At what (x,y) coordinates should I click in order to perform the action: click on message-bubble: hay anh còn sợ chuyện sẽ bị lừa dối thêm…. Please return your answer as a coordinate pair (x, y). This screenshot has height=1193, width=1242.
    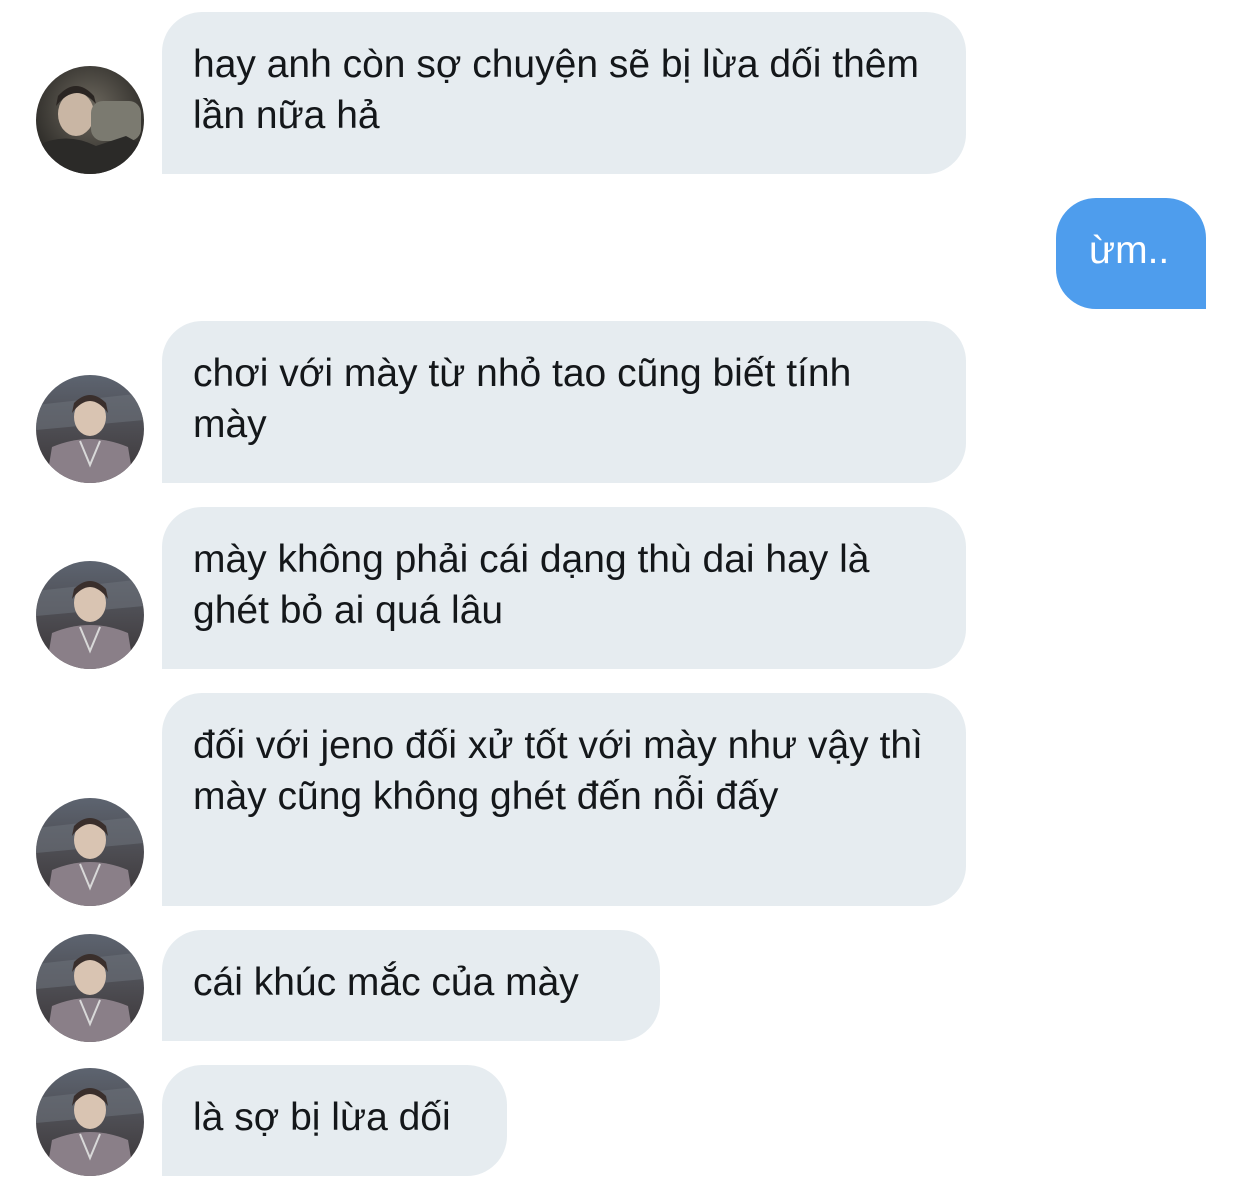
    Looking at the image, I should click on (564, 93).